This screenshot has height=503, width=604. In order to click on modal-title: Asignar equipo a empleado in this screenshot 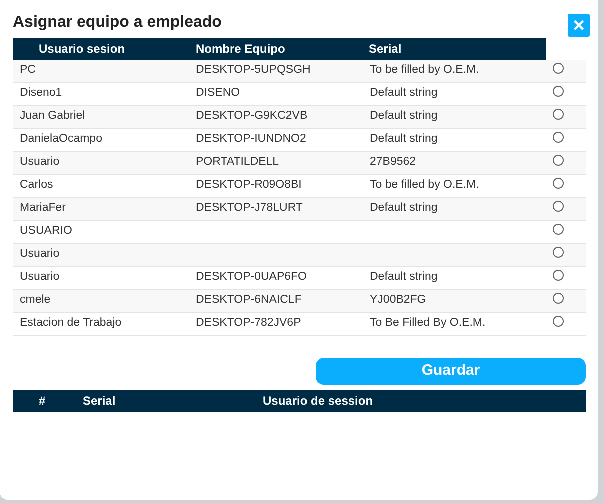, I will do `click(117, 23)`.